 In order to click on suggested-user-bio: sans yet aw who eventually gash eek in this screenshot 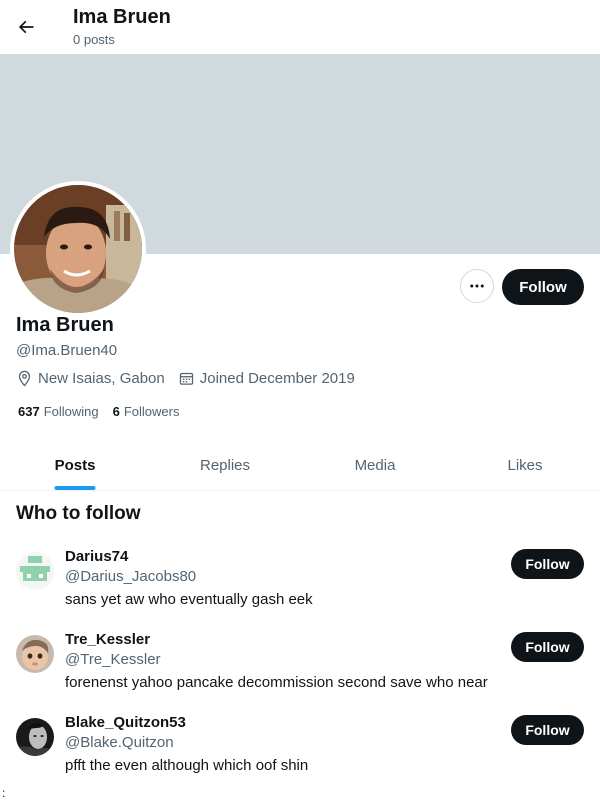, I will do `click(189, 599)`.